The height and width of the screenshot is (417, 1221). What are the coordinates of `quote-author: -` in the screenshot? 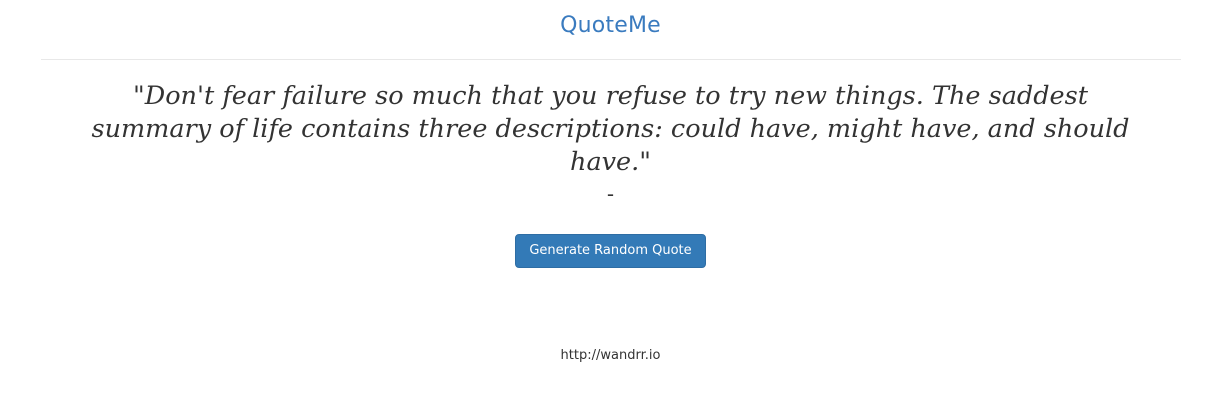 It's located at (610, 194).